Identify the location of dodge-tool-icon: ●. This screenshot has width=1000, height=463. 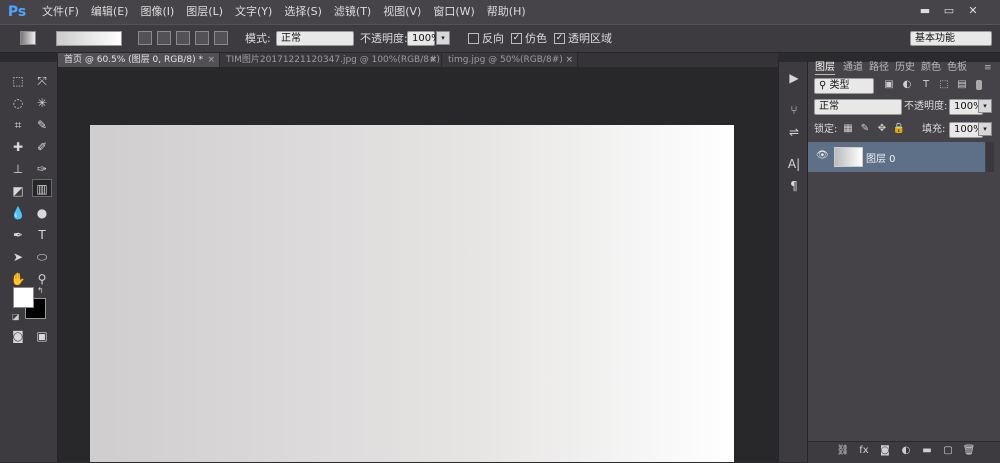
(42, 213).